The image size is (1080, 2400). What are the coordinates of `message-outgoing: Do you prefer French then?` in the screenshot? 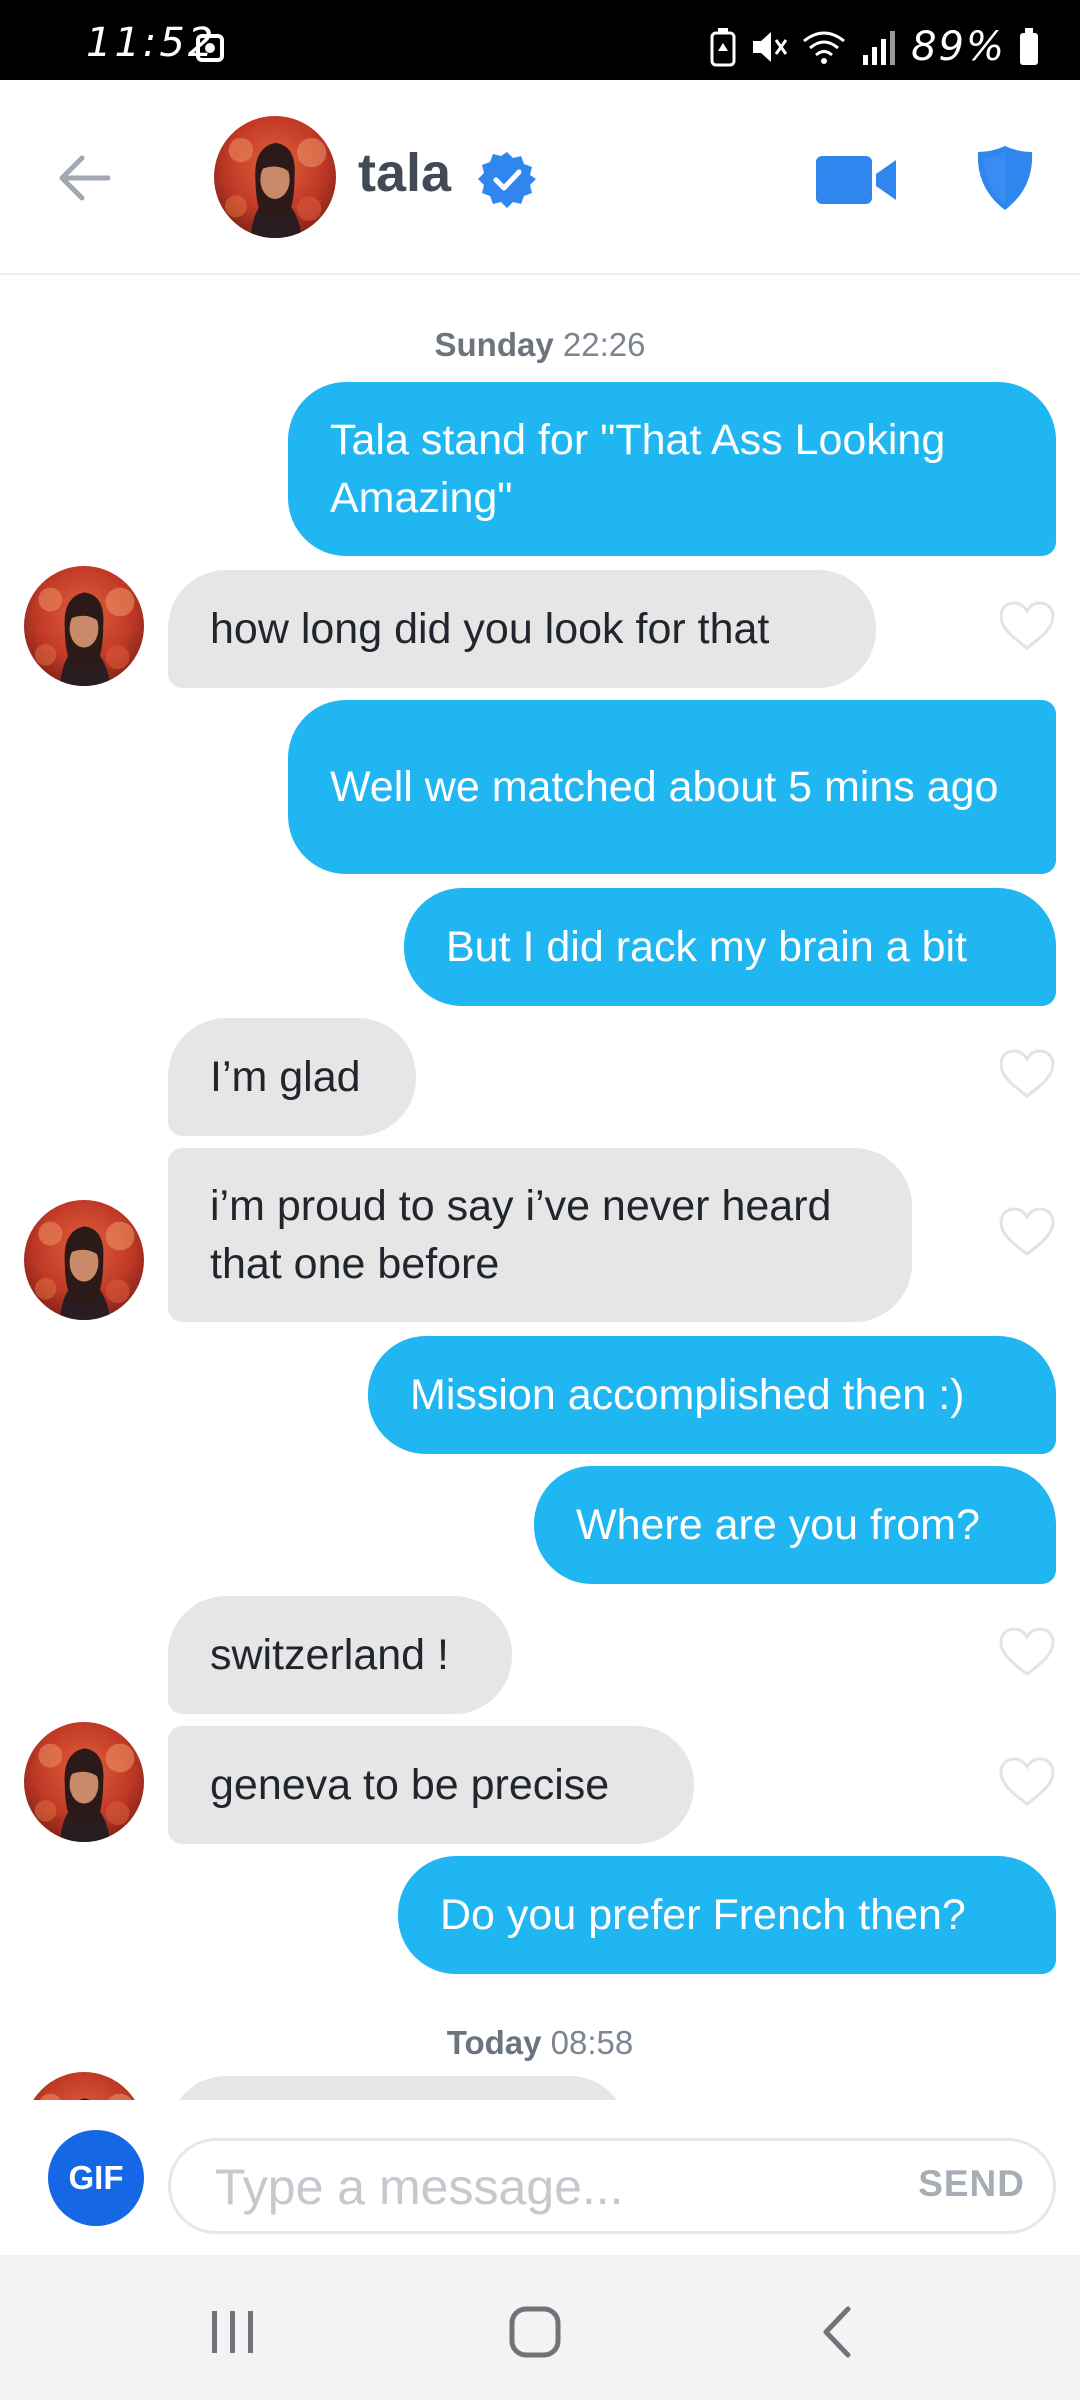 It's located at (727, 1915).